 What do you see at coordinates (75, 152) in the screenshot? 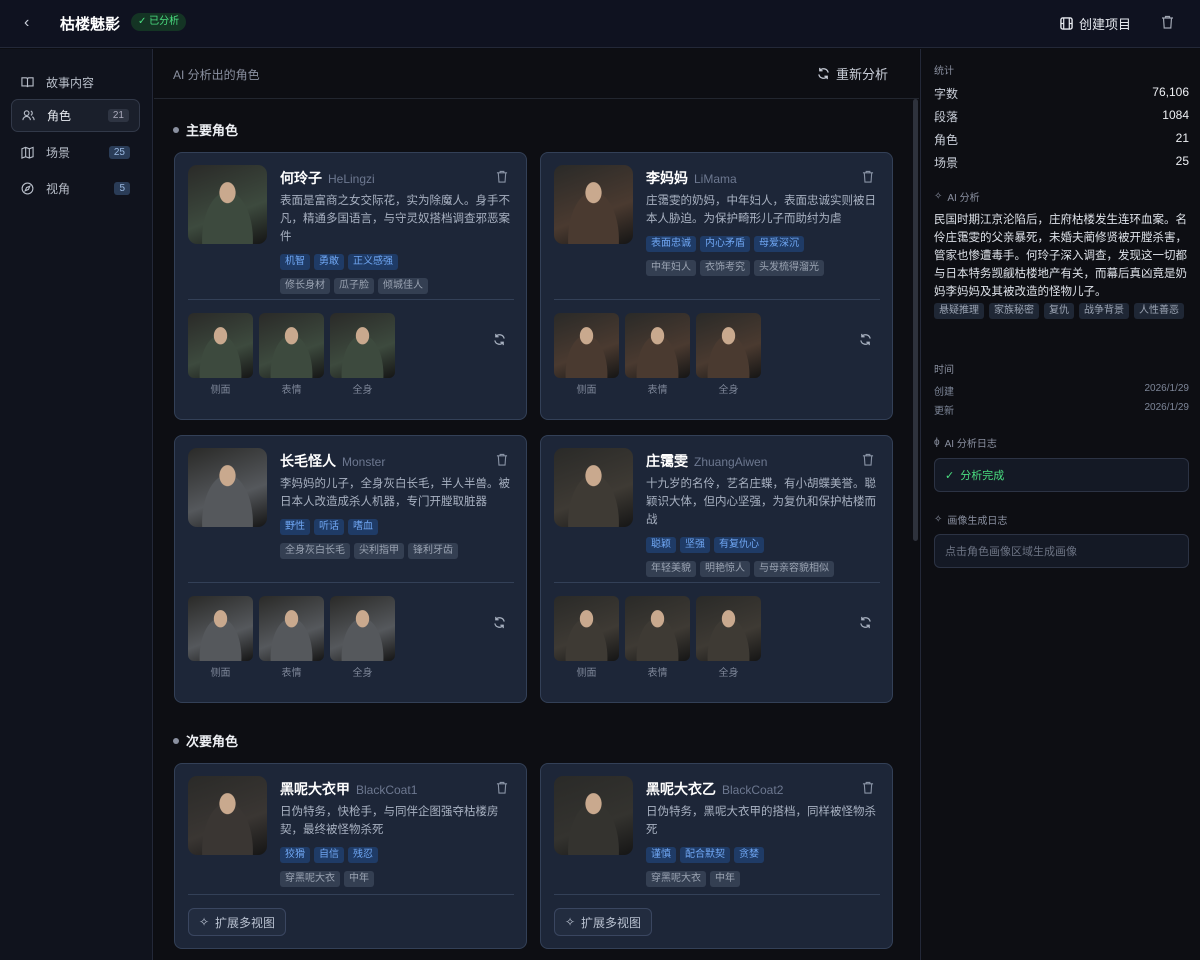
I see `sidebar-item-2: 场景 25` at bounding box center [75, 152].